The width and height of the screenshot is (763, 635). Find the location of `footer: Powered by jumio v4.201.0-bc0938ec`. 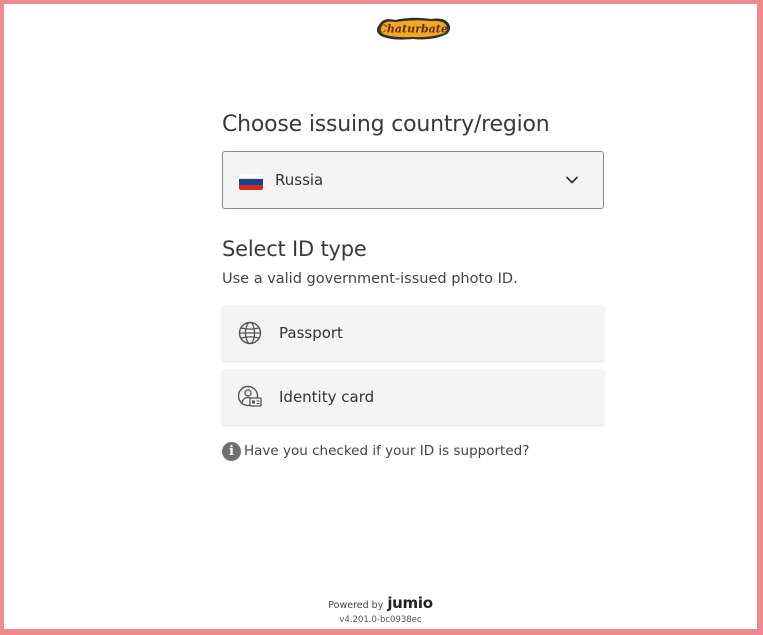

footer: Powered by jumio v4.201.0-bc0938ec is located at coordinates (380, 610).